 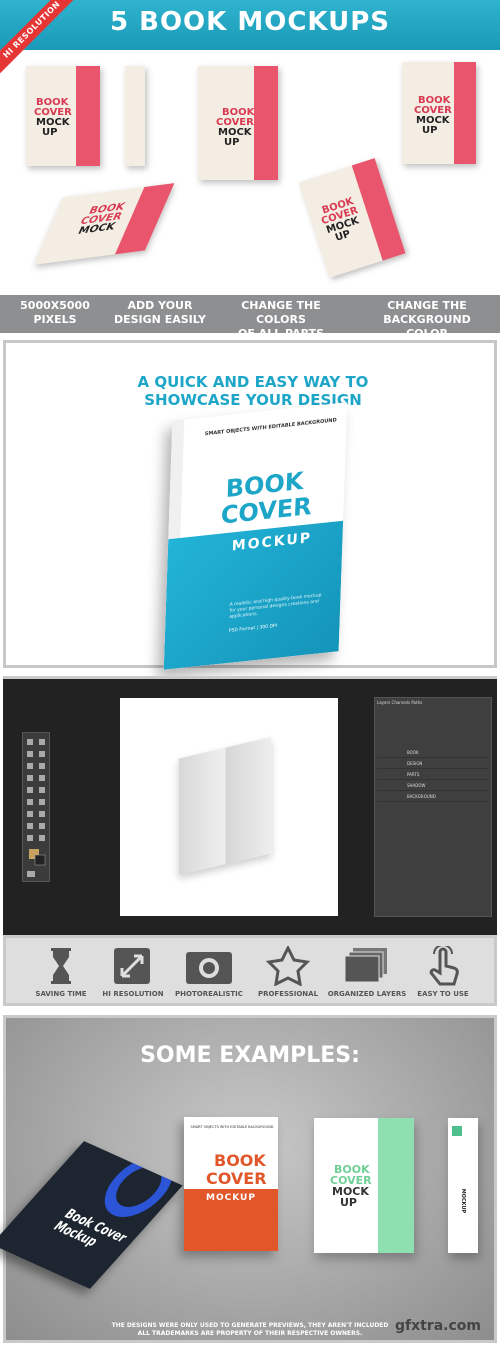 I want to click on feature-line: BACKGROUND COLOR, so click(x=427, y=326).